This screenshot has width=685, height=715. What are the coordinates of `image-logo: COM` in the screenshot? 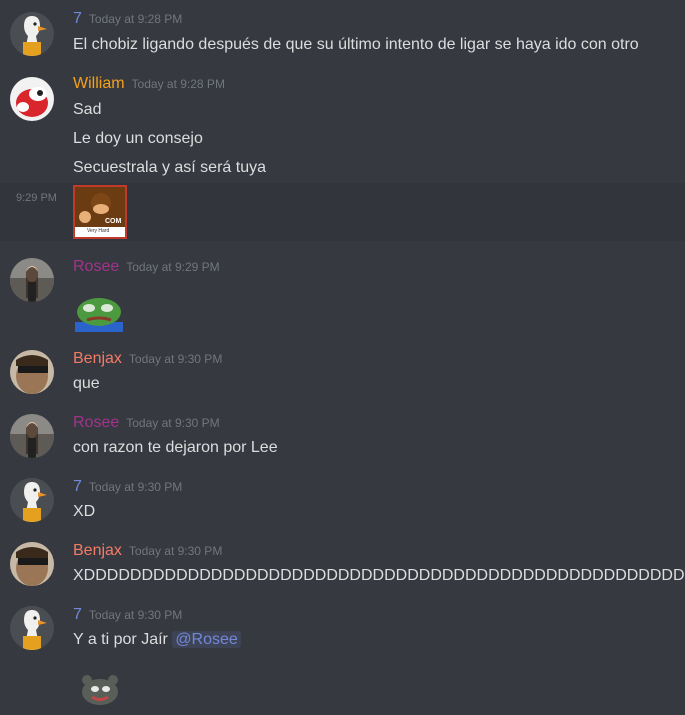 It's located at (113, 221).